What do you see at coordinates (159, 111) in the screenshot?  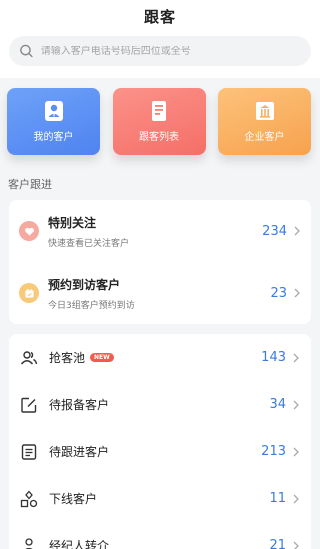 I see `document-list-icon` at bounding box center [159, 111].